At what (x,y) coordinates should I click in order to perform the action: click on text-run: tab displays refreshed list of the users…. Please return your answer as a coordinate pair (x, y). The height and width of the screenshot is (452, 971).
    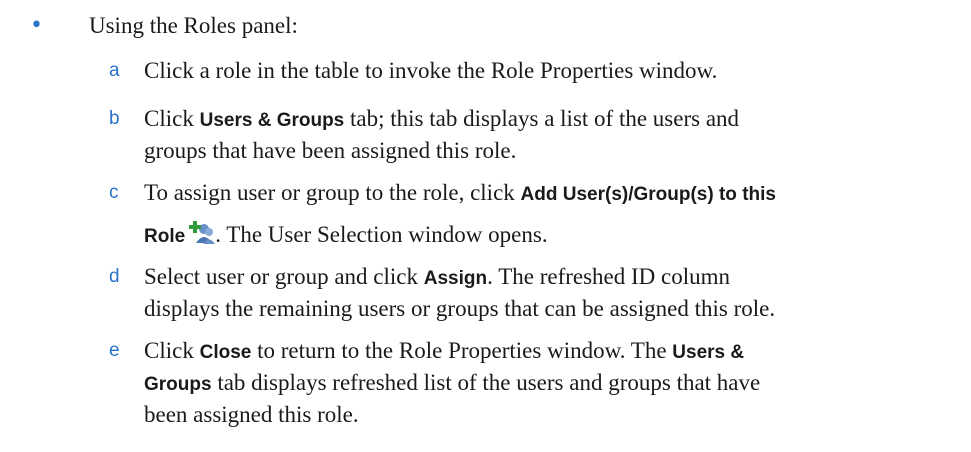
    Looking at the image, I should click on (486, 382).